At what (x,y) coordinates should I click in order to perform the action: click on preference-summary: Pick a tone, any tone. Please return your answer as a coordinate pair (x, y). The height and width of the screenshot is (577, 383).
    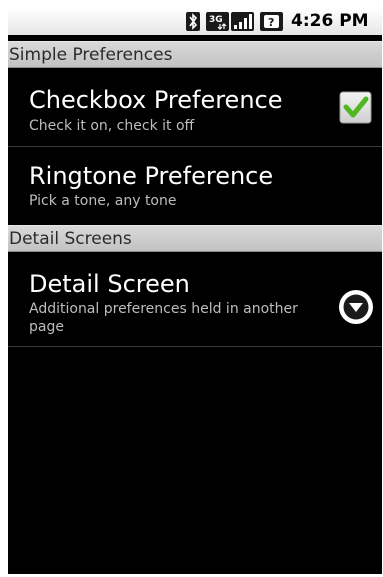
    Looking at the image, I should click on (103, 201).